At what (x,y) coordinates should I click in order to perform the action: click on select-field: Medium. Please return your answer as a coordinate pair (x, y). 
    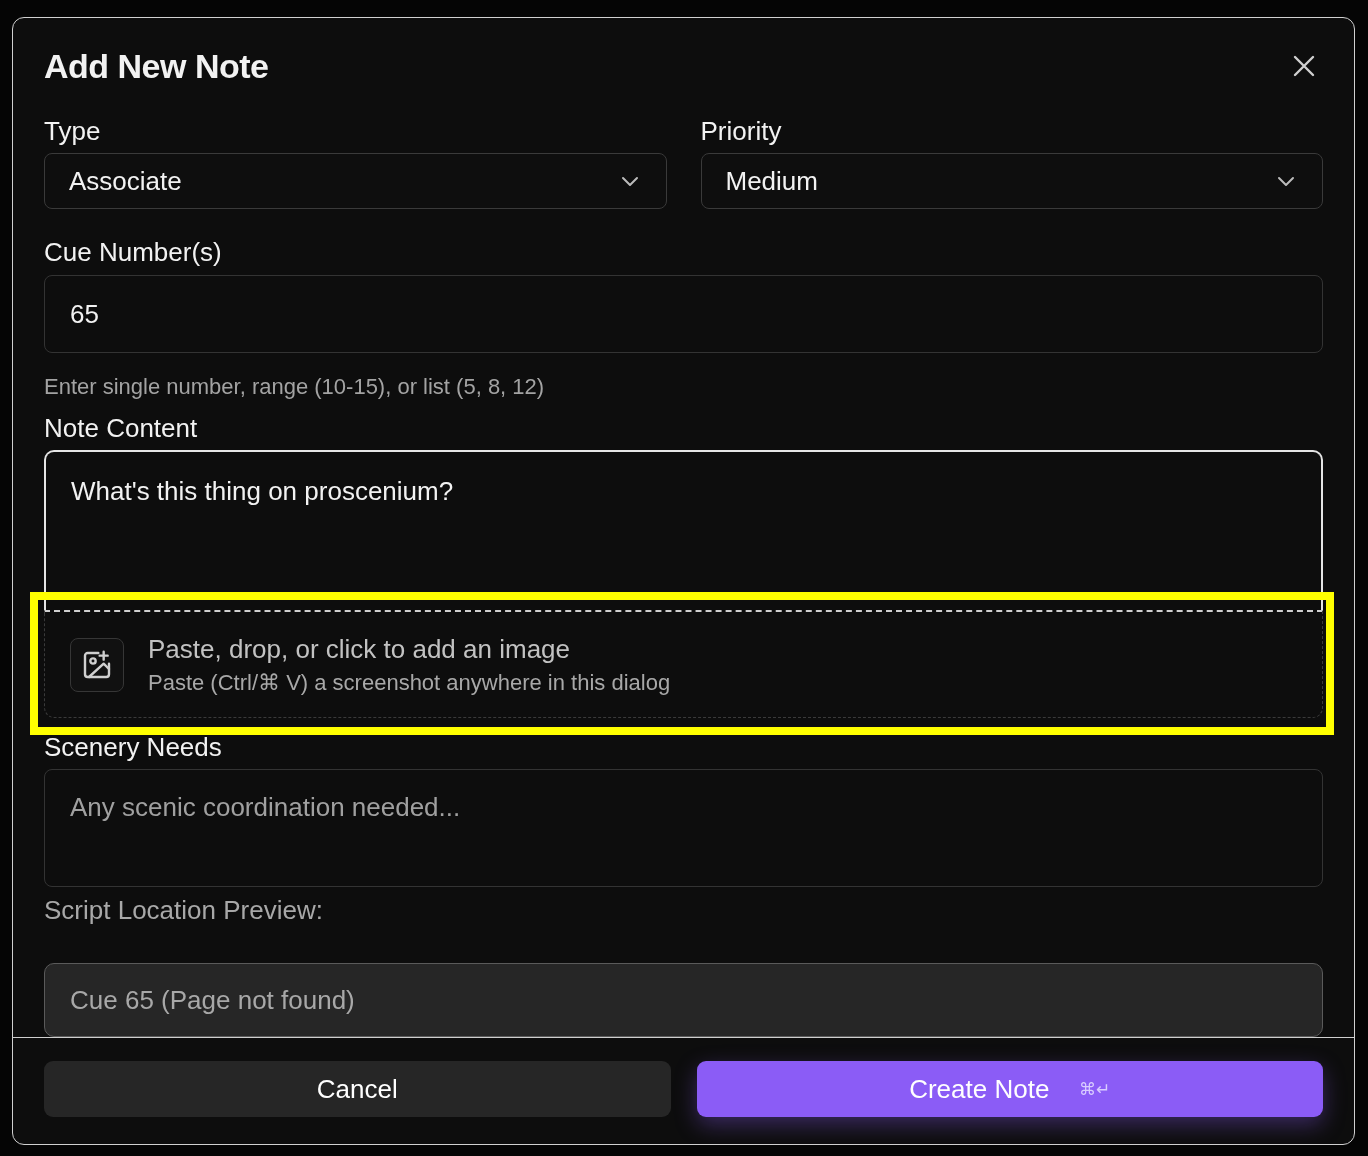
    Looking at the image, I should click on (1011, 181).